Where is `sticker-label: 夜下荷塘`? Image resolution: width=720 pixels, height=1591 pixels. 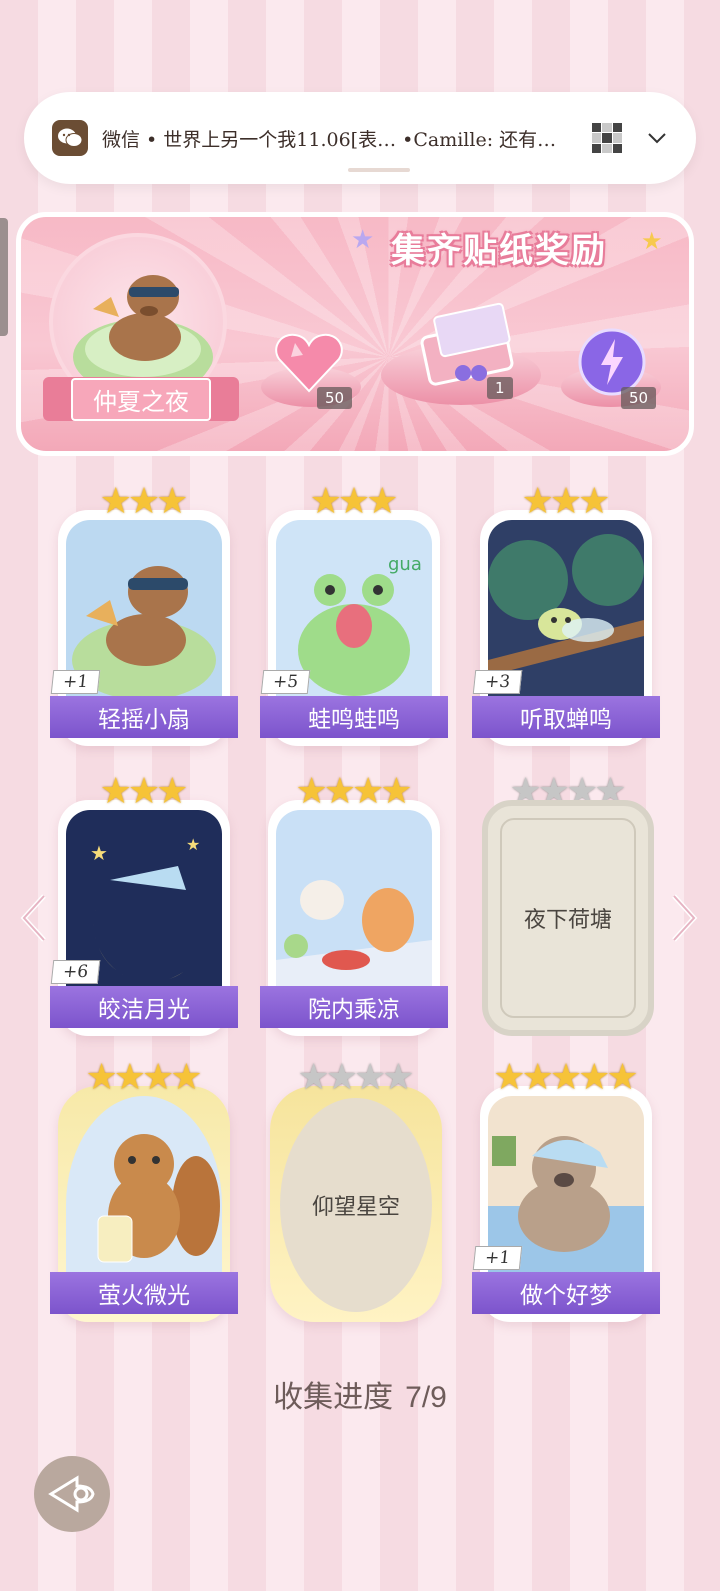 sticker-label: 夜下荷塘 is located at coordinates (567, 920).